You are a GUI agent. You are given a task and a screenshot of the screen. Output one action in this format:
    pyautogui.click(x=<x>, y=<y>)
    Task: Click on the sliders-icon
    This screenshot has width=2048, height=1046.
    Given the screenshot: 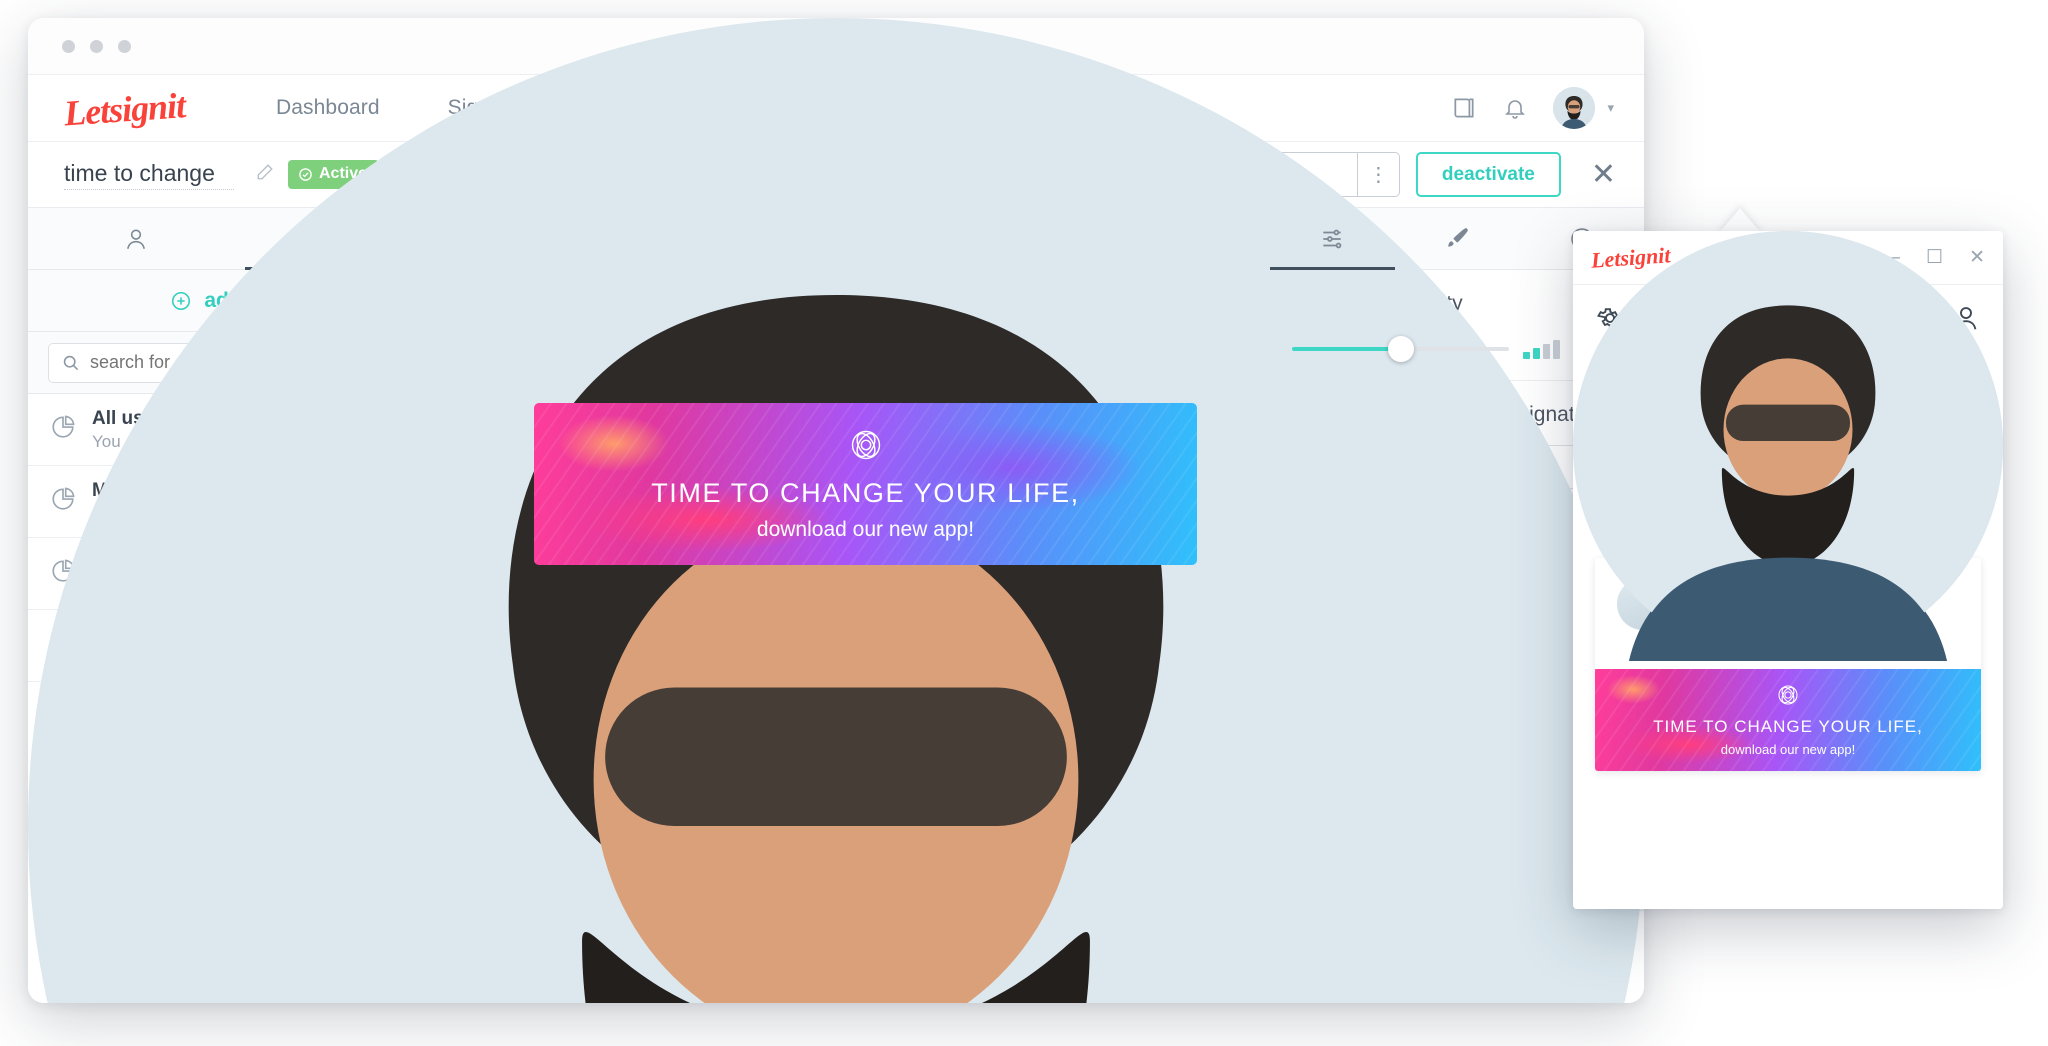 What is the action you would take?
    pyautogui.click(x=1332, y=238)
    